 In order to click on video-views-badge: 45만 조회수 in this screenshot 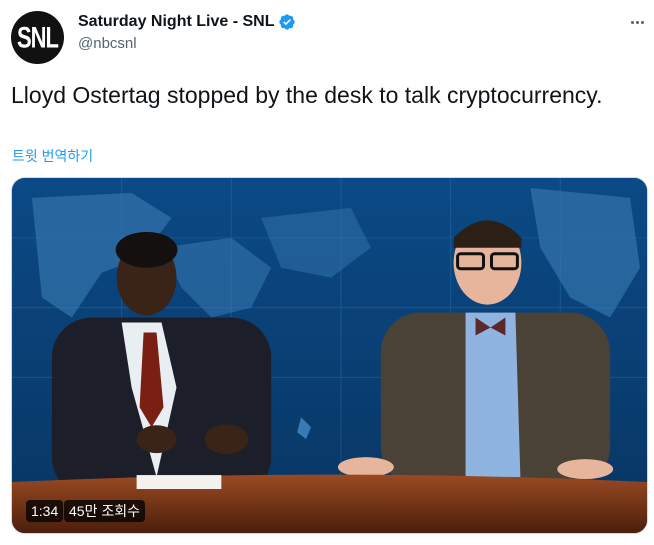, I will do `click(104, 511)`.